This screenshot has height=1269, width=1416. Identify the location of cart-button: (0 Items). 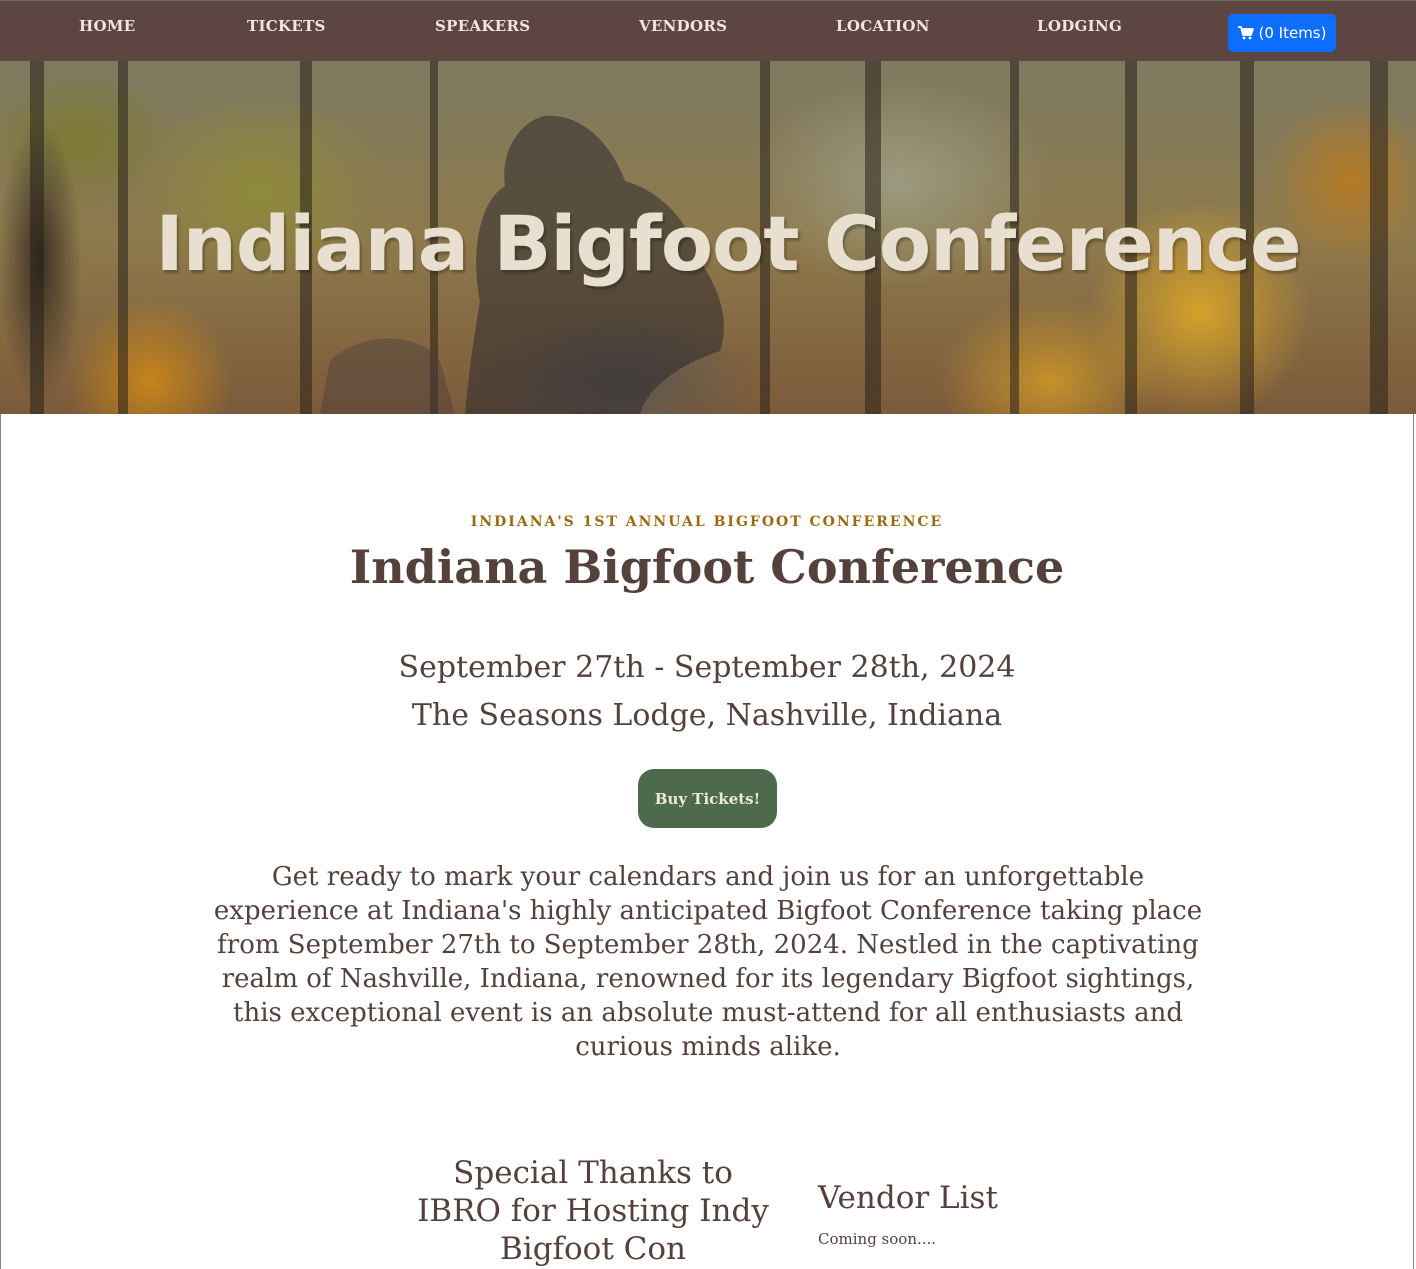
(1282, 33).